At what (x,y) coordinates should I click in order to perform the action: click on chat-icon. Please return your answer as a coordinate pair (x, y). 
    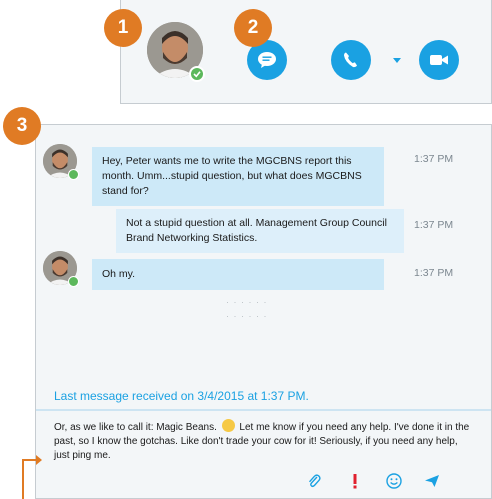
    Looking at the image, I should click on (267, 60).